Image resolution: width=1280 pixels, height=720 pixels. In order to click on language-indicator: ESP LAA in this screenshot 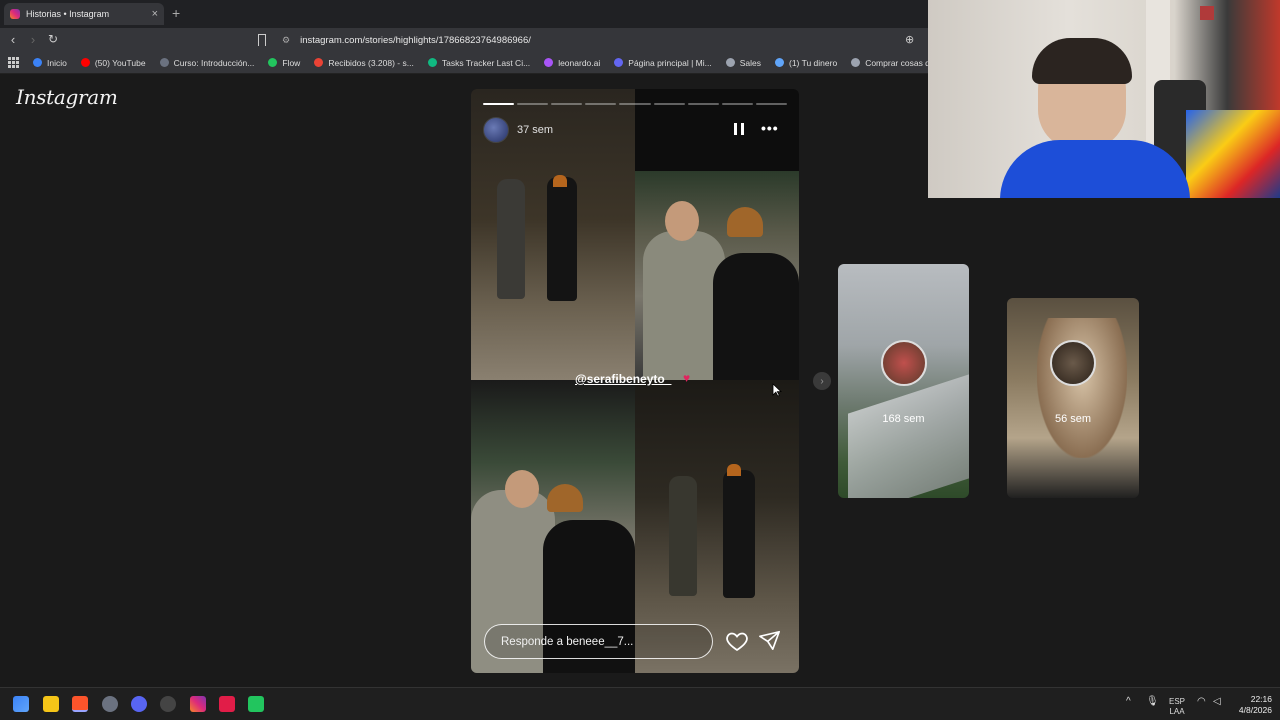, I will do `click(1177, 707)`.